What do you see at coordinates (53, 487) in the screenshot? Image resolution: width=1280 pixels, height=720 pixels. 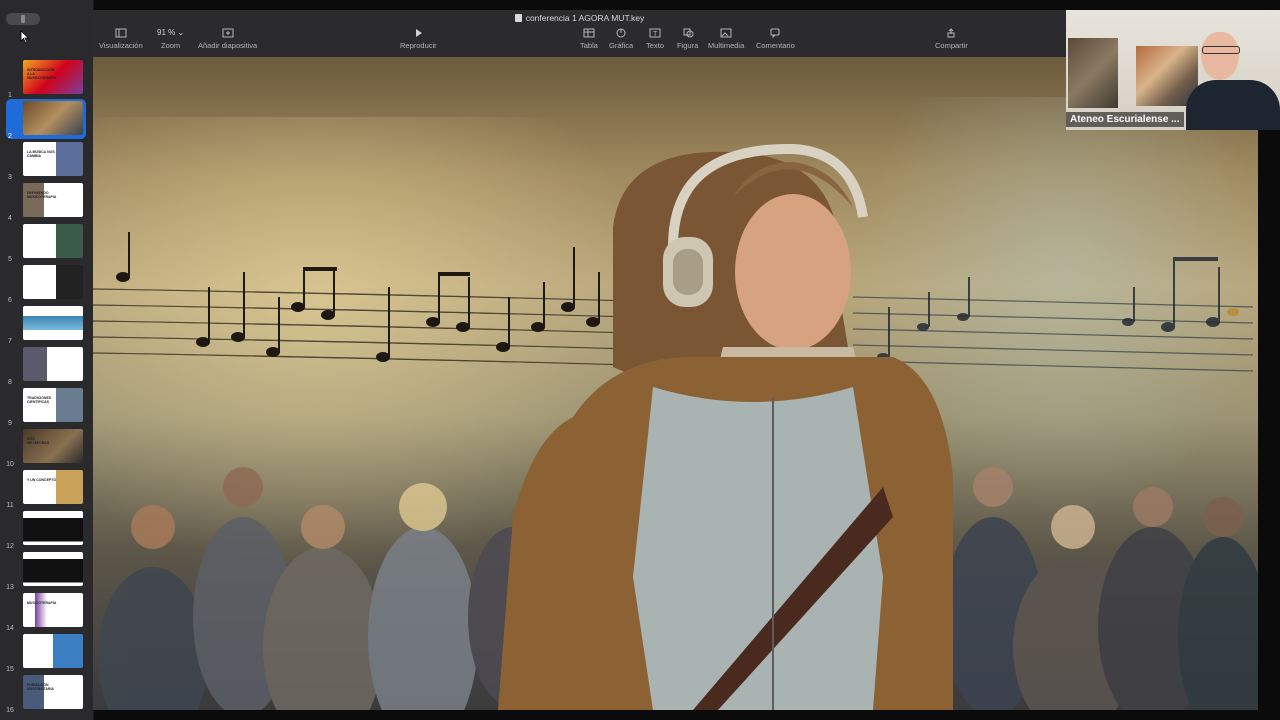 I see `slide-preview: Y UN CONCEPTO` at bounding box center [53, 487].